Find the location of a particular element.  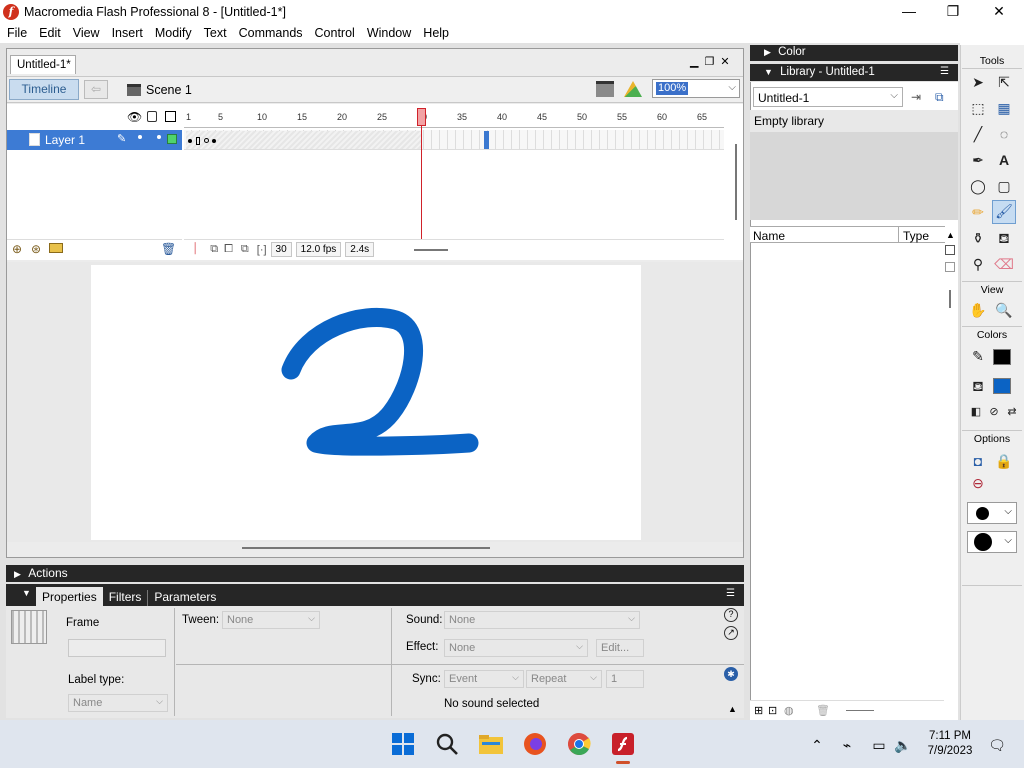

frame-label-input is located at coordinates (117, 648).